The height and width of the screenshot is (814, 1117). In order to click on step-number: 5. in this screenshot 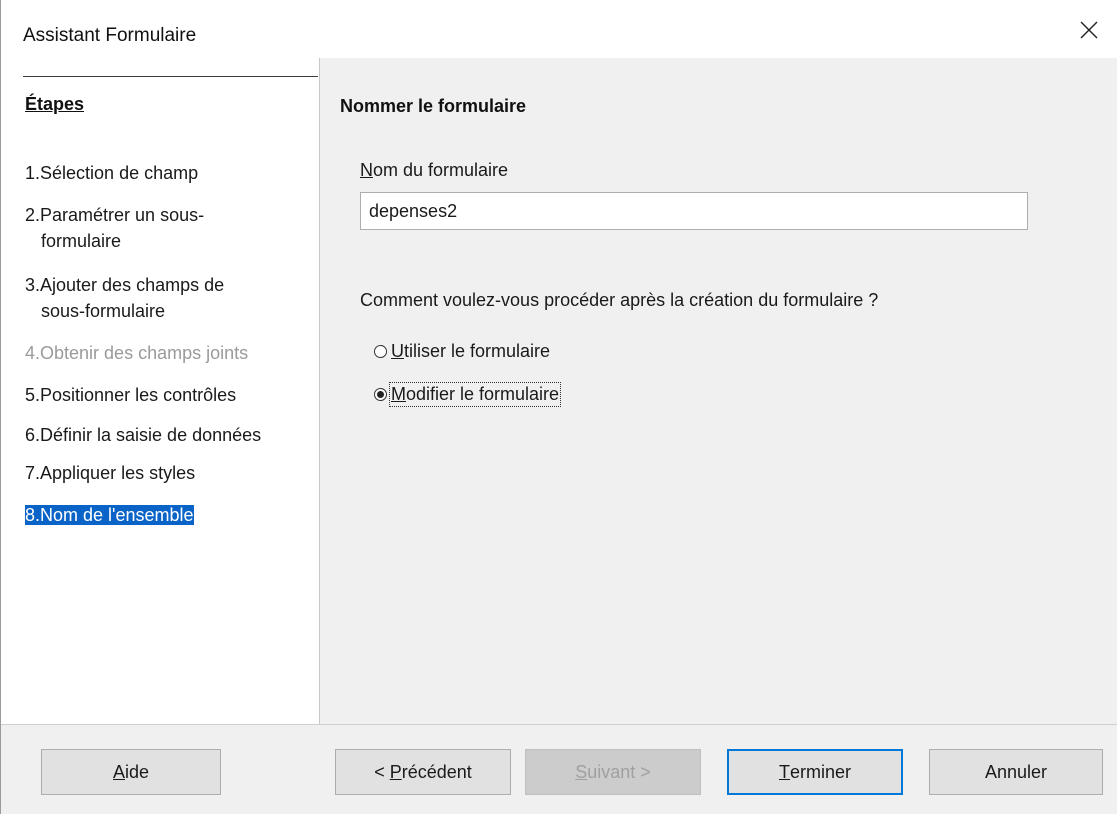, I will do `click(33, 395)`.